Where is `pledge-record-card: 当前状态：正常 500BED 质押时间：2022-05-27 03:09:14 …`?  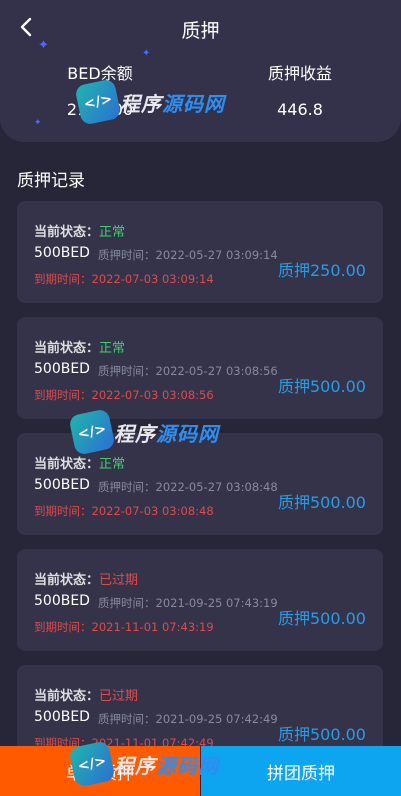 pledge-record-card: 当前状态：正常 500BED 质押时间：2022-05-27 03:09:14 … is located at coordinates (200, 252).